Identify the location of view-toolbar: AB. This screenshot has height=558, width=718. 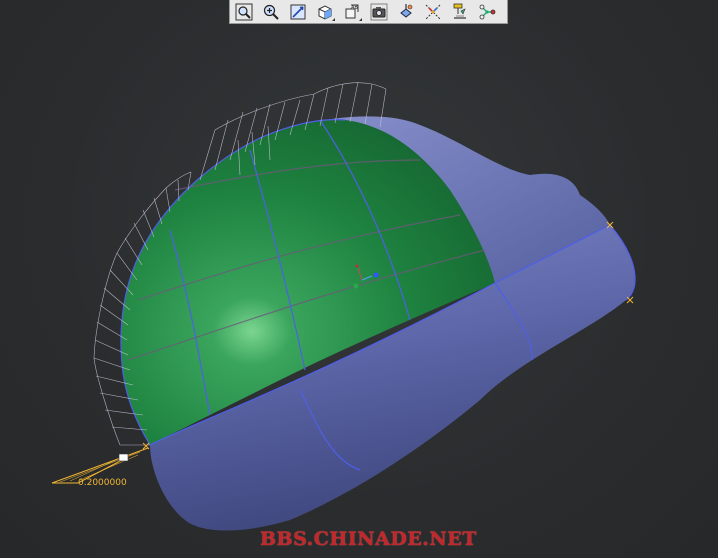
(368, 12).